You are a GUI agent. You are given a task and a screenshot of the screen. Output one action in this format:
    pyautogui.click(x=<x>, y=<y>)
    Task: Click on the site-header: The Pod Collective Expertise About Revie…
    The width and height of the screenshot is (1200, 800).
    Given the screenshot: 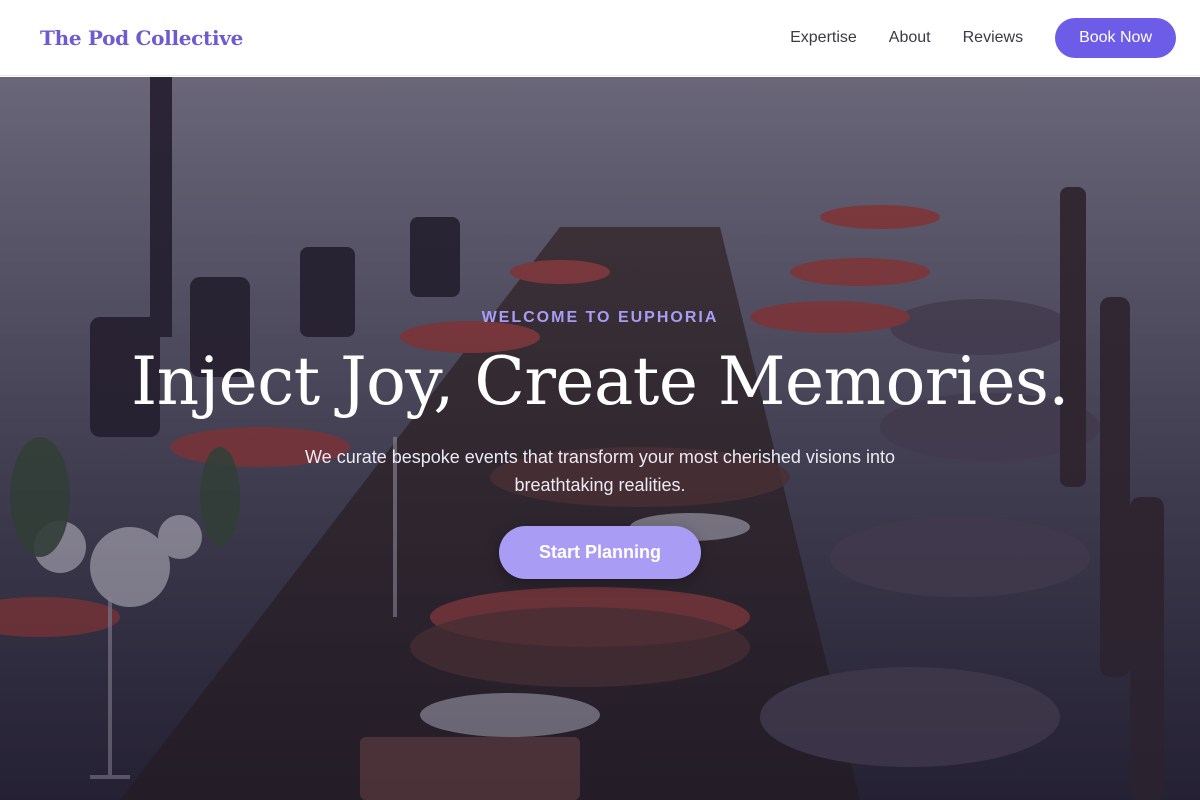 What is the action you would take?
    pyautogui.click(x=600, y=38)
    